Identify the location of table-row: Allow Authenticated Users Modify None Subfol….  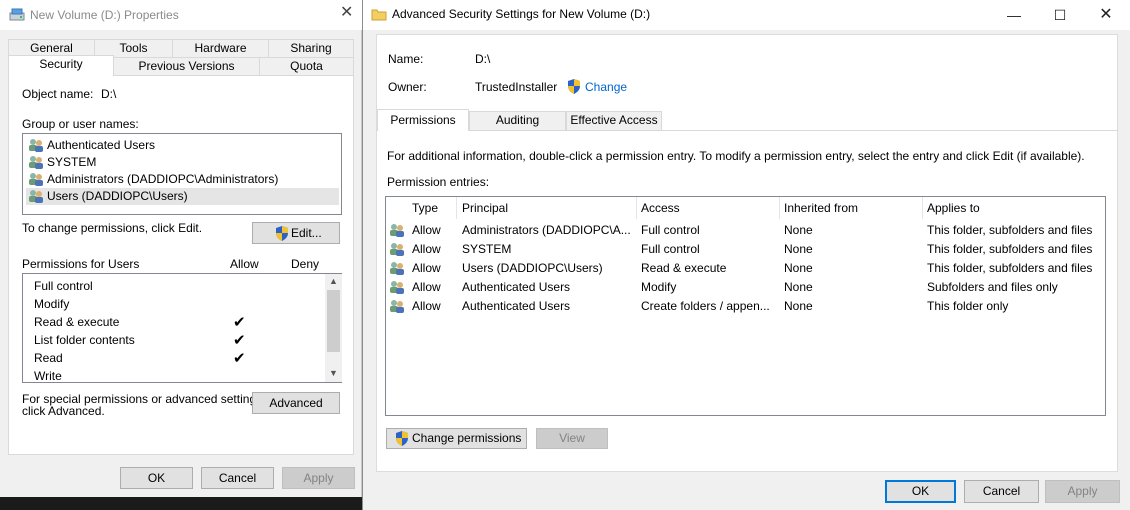
(745, 287).